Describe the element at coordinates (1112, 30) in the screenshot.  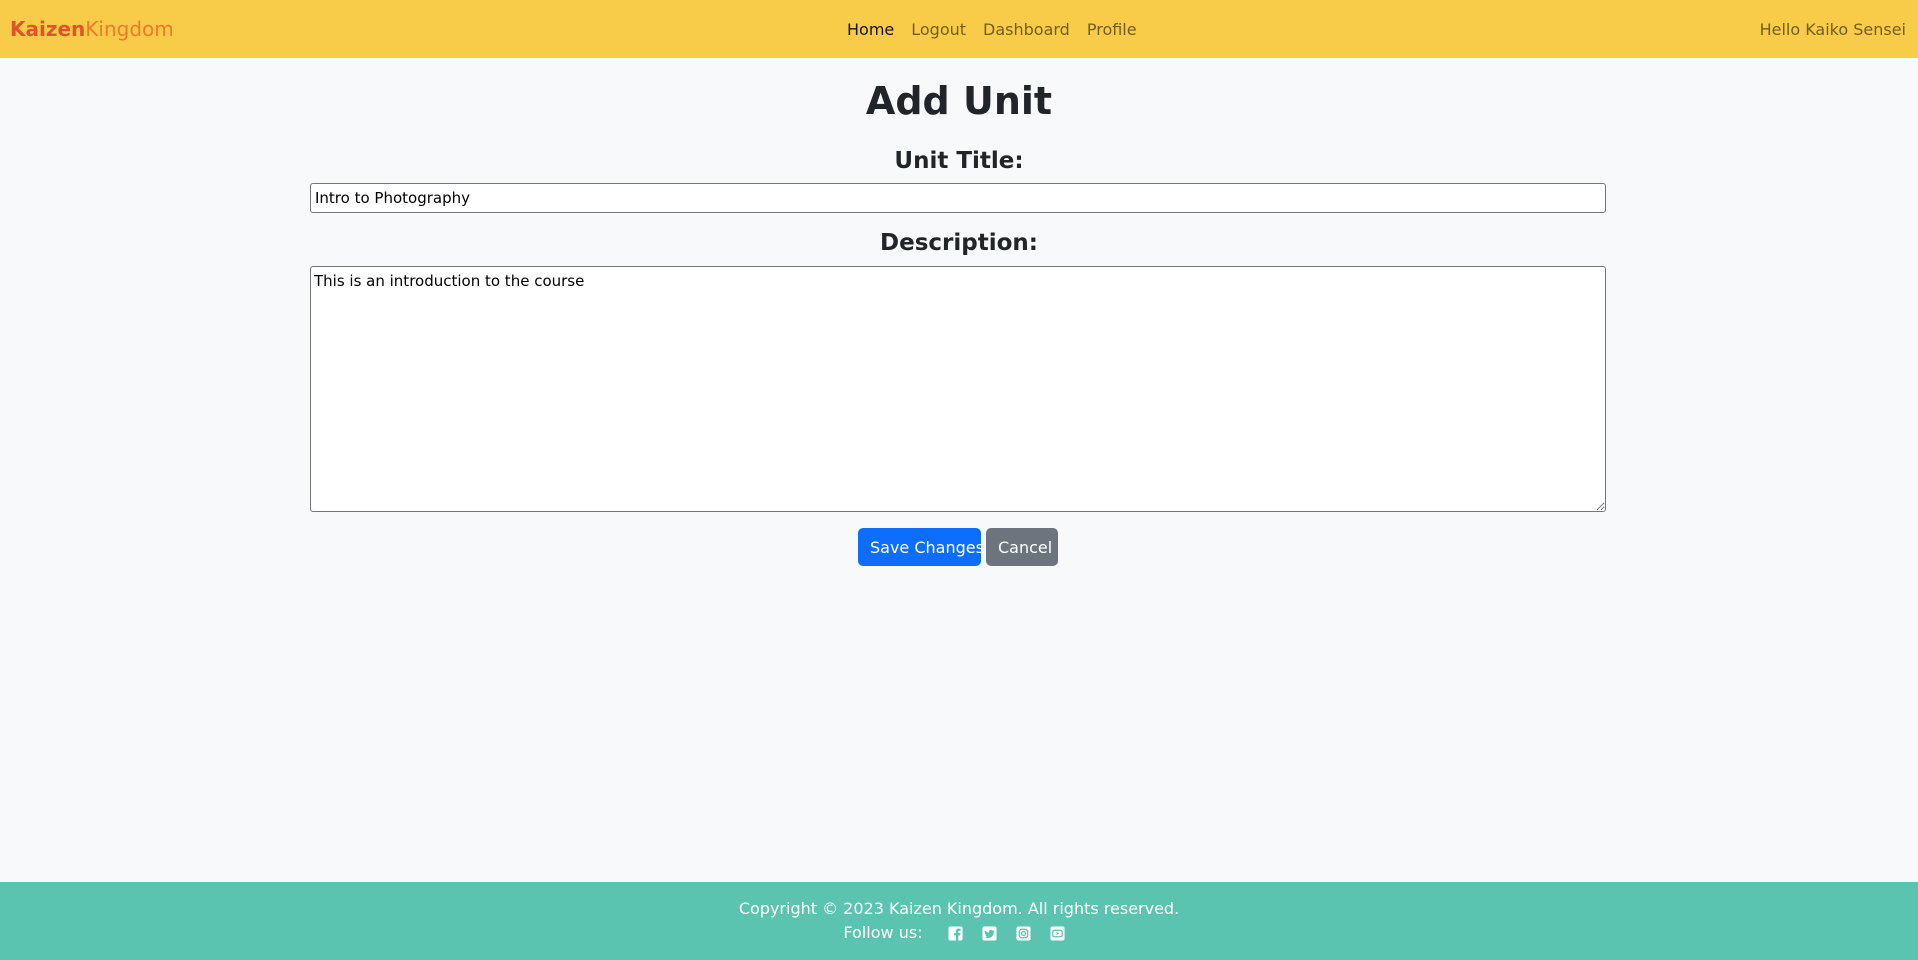
I see `nav-link-profile: Profile` at that location.